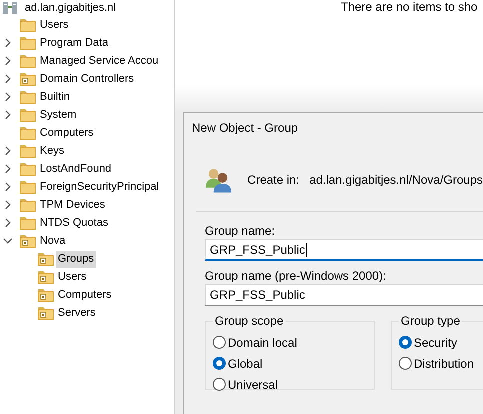  What do you see at coordinates (77, 313) in the screenshot?
I see `tree-item: Servers` at bounding box center [77, 313].